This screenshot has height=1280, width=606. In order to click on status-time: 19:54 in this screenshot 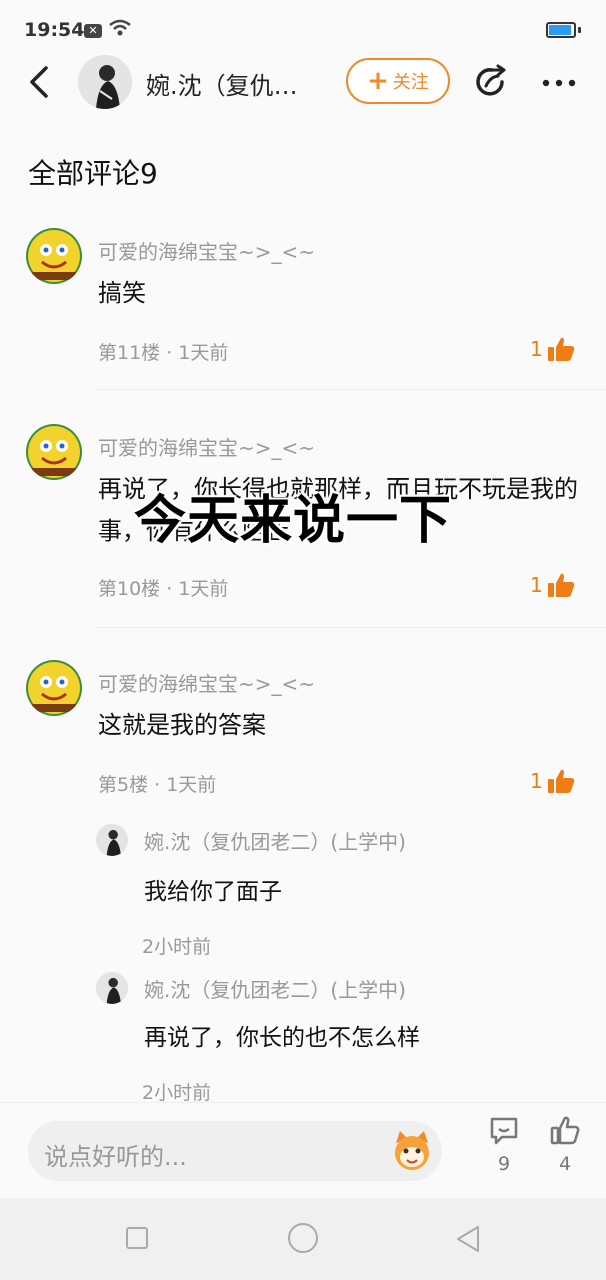, I will do `click(54, 30)`.